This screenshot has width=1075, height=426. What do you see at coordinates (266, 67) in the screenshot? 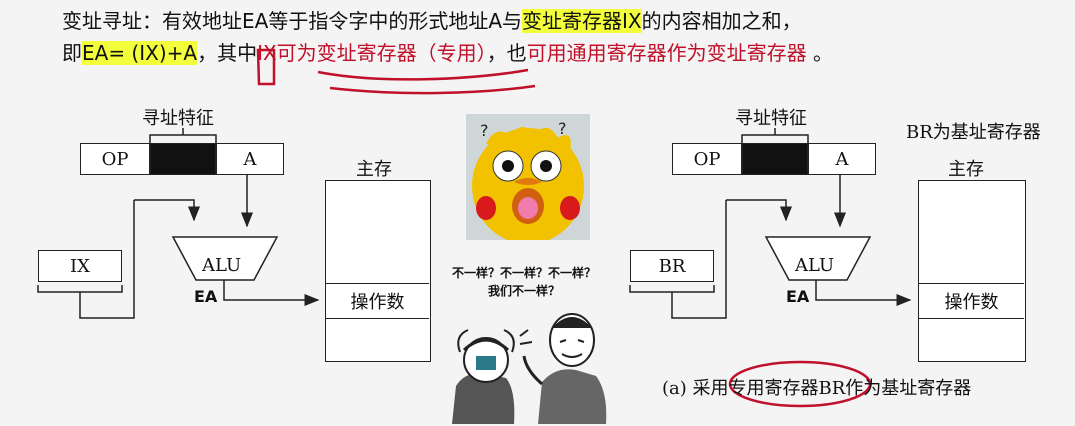
I see `red-box-annotation` at bounding box center [266, 67].